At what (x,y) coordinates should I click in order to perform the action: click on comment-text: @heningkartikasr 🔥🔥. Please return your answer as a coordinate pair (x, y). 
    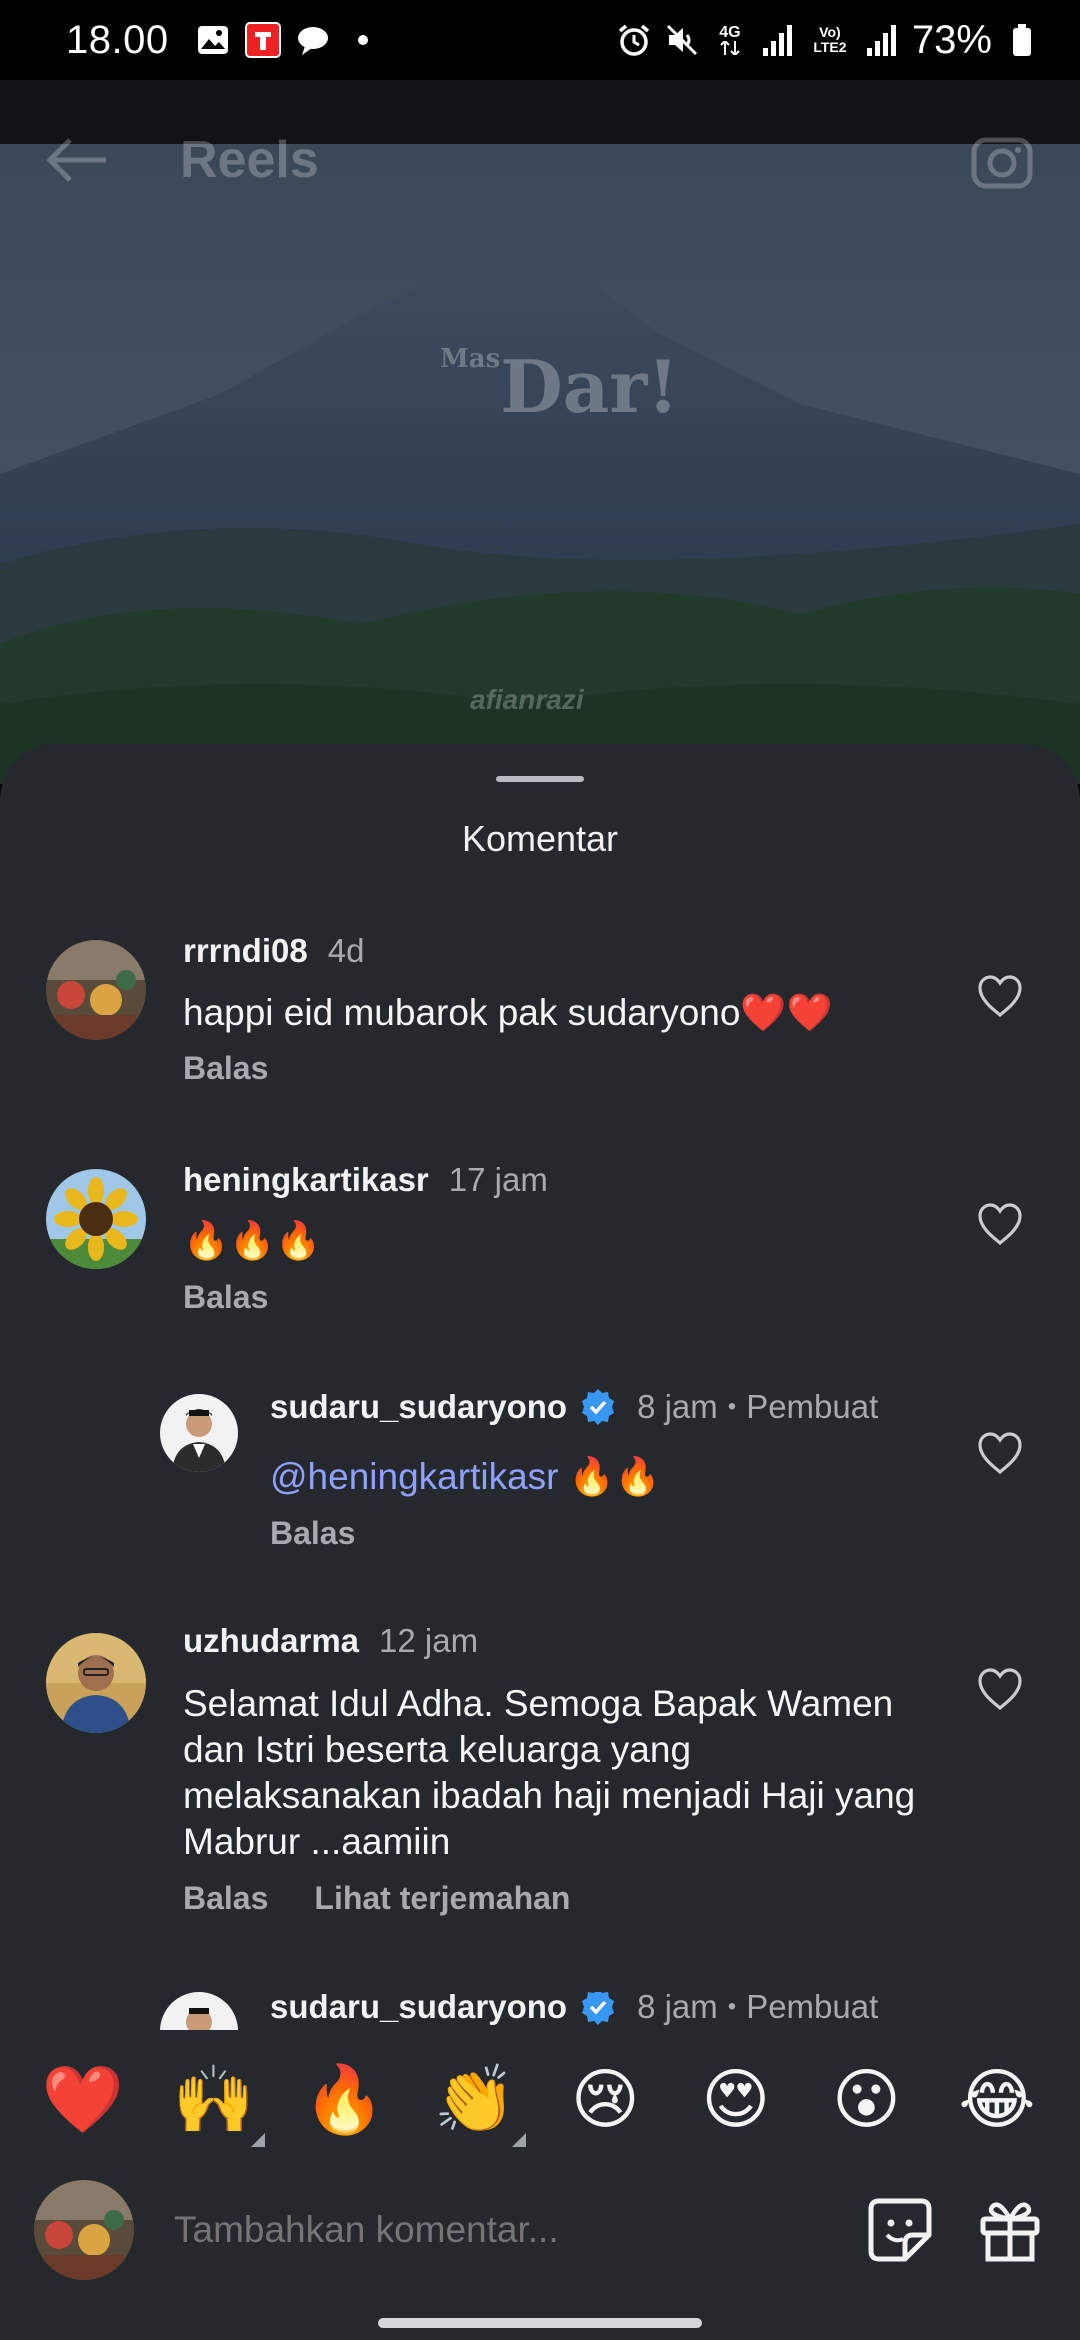
    Looking at the image, I should click on (640, 1477).